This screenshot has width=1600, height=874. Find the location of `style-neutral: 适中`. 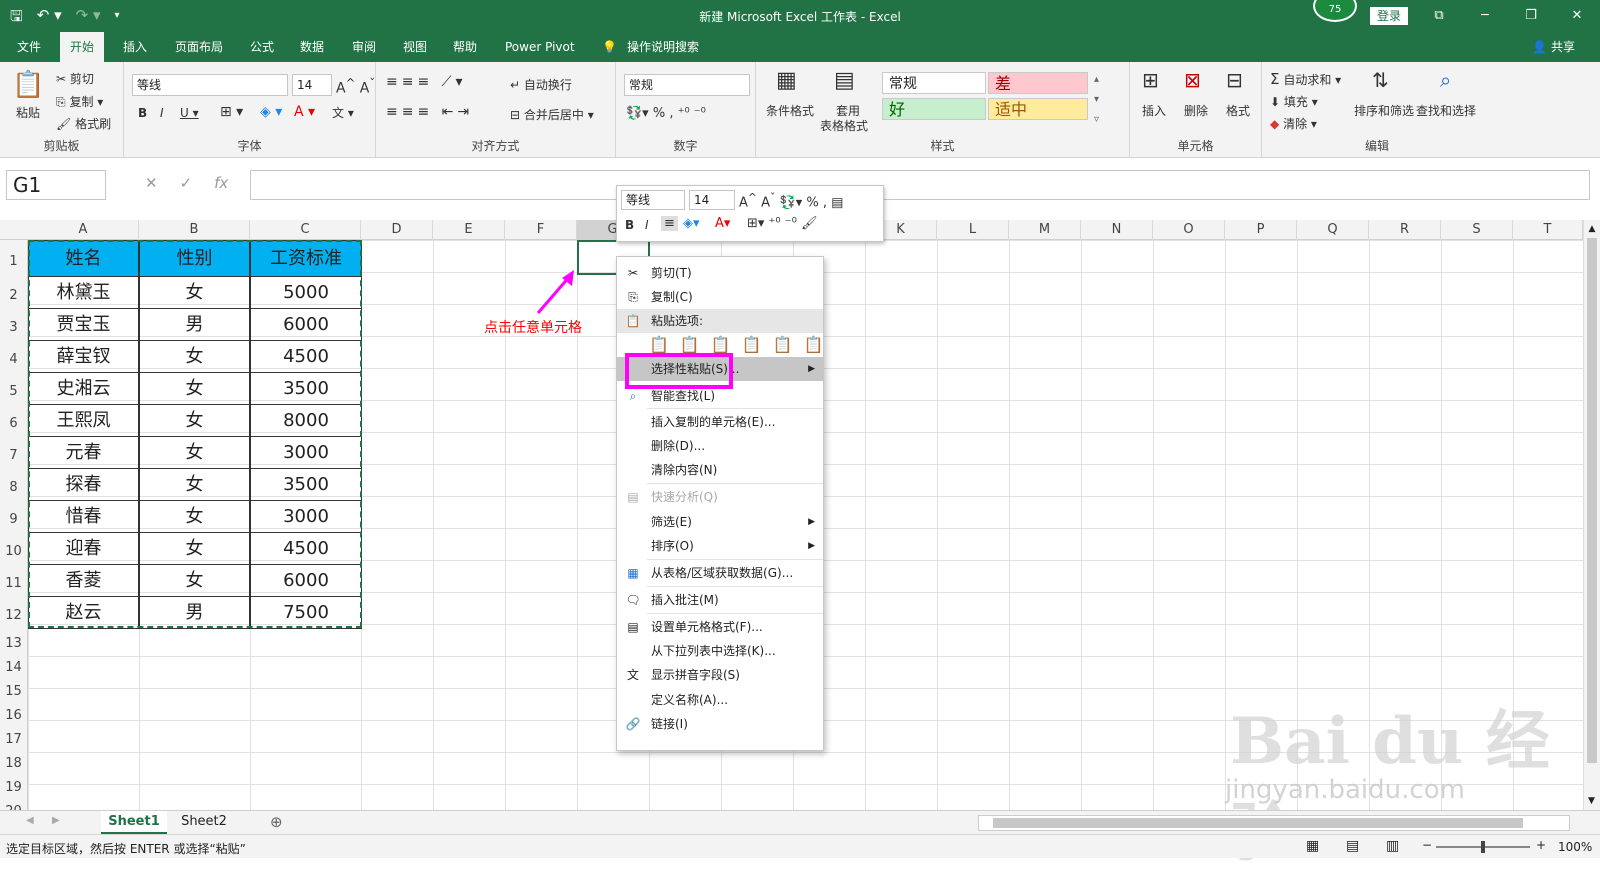

style-neutral: 适中 is located at coordinates (1038, 109).